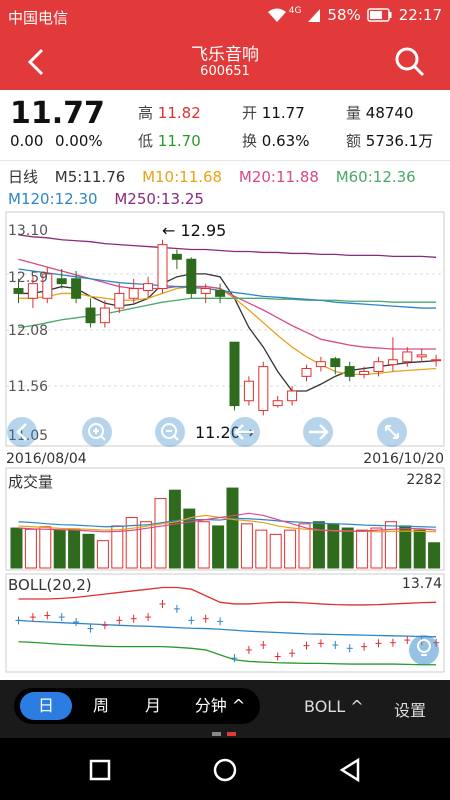 Image resolution: width=450 pixels, height=800 pixels. What do you see at coordinates (101, 706) in the screenshot?
I see `tab-week: 周` at bounding box center [101, 706].